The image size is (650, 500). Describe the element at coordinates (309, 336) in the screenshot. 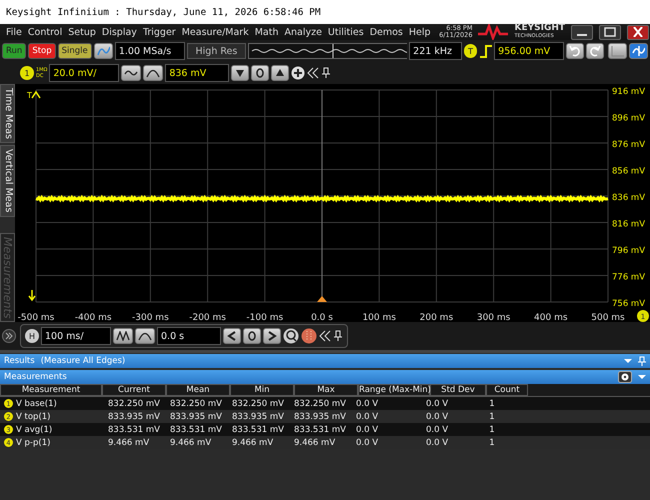

I see `record-icon` at that location.